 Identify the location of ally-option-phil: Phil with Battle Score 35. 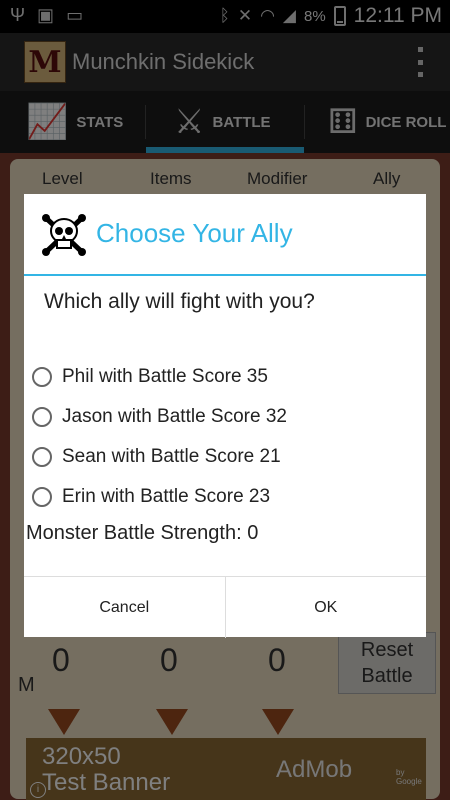
(150, 377).